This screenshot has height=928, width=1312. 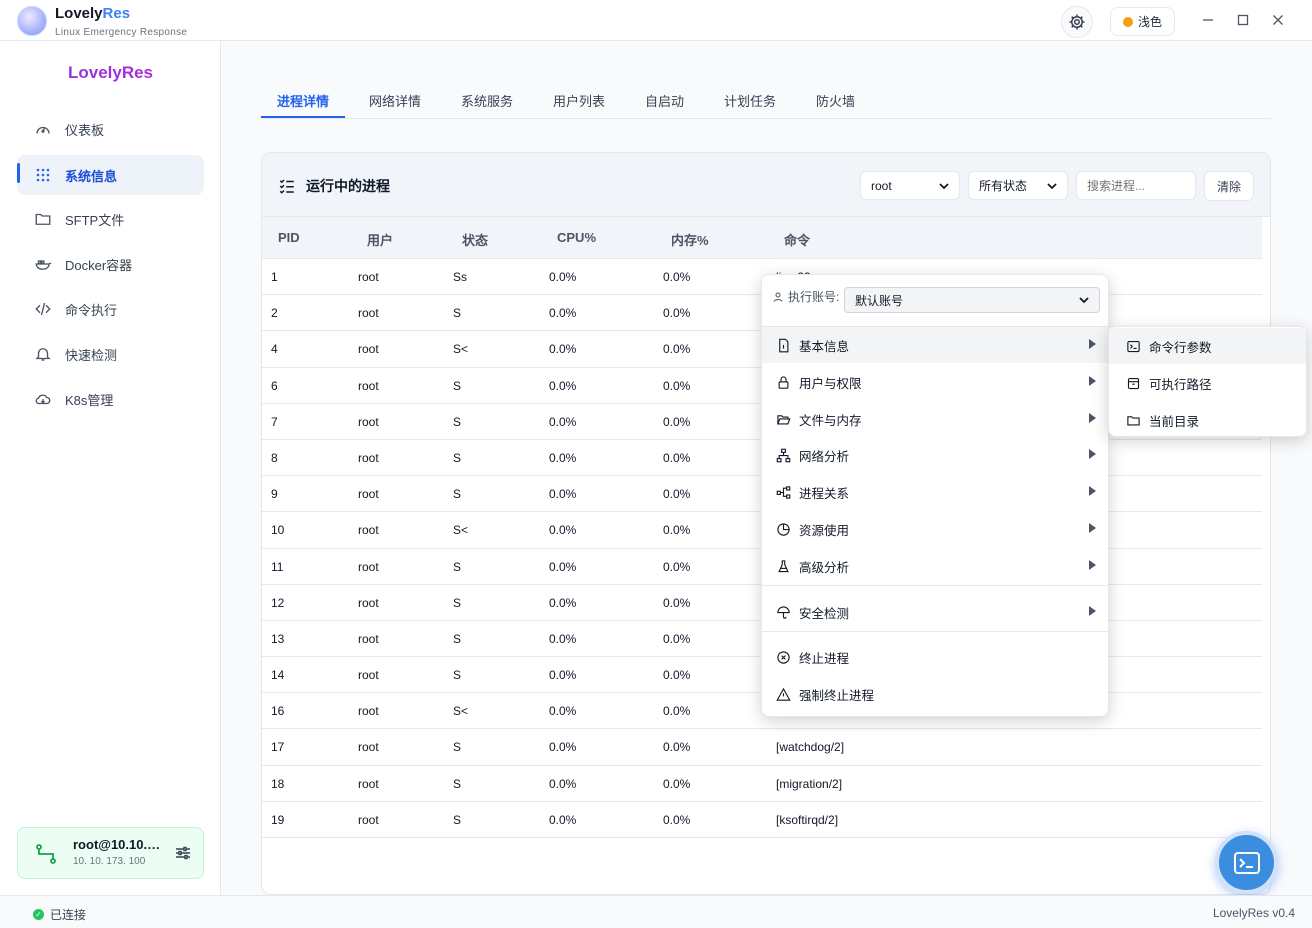 I want to click on menu-item-lock: 用户与权限, so click(x=935, y=382).